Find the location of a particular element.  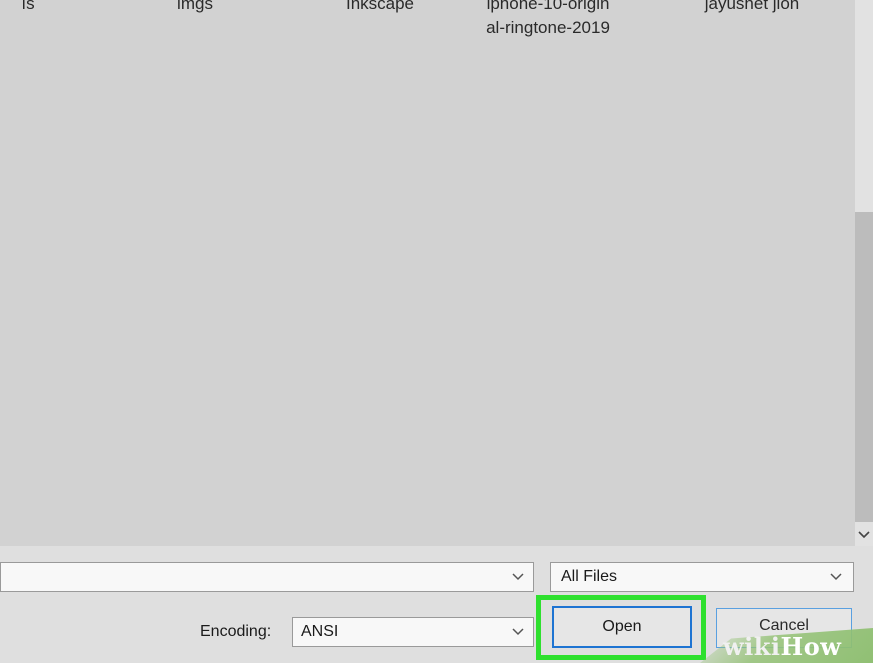

file-item: iphone-10-origin al-ringtone-2019 is located at coordinates (548, 20).